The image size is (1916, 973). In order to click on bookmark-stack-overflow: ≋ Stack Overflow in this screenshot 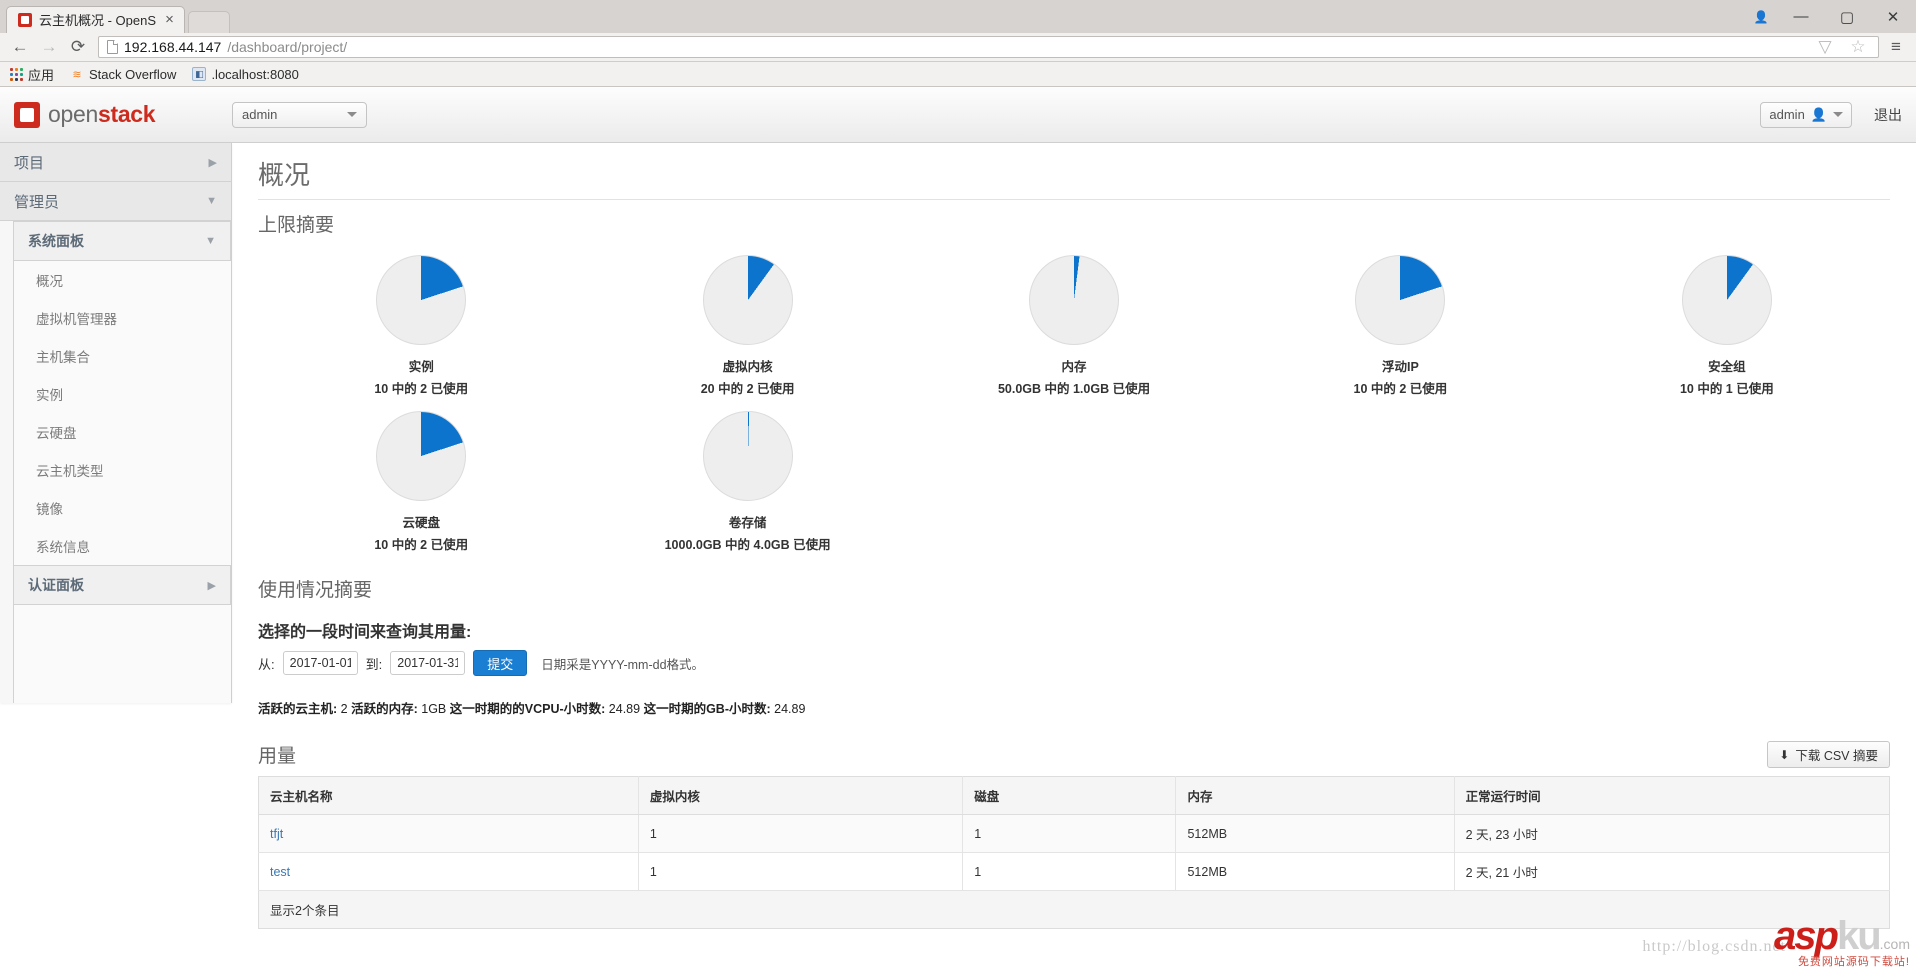, I will do `click(123, 74)`.